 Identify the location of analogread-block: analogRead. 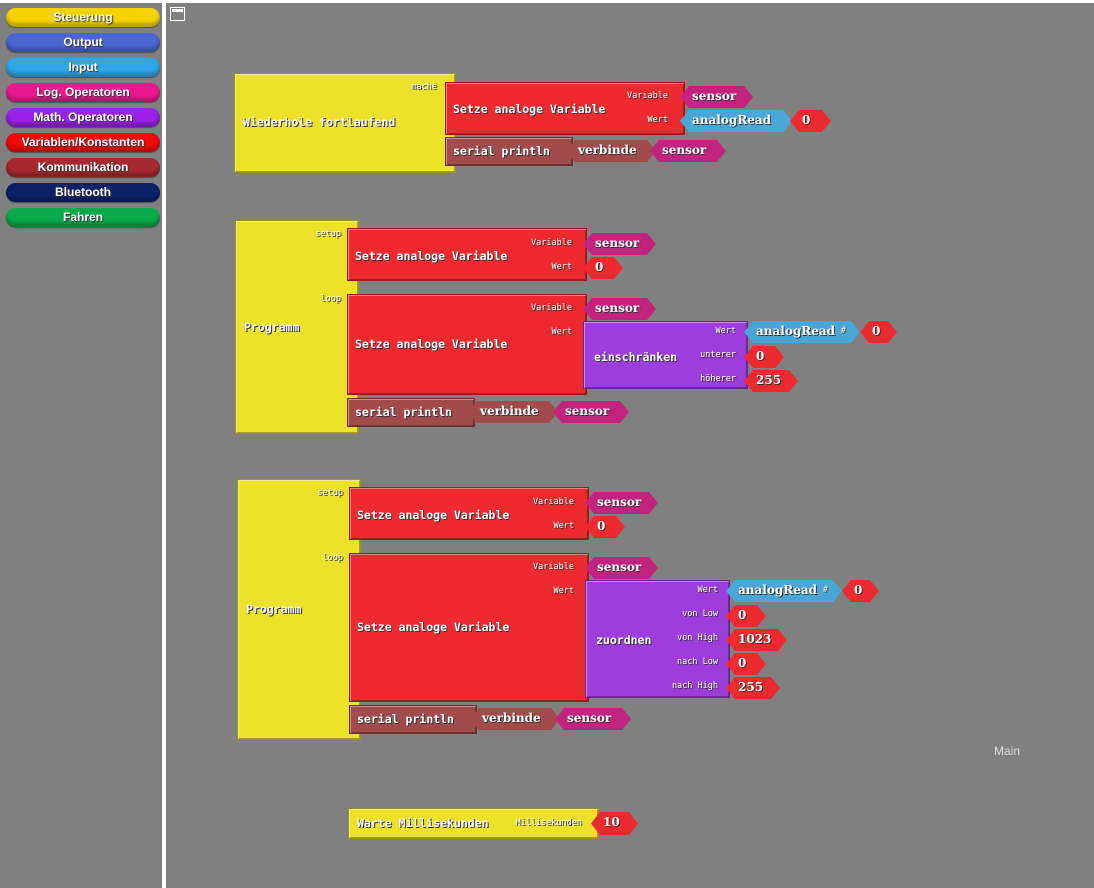
(736, 121).